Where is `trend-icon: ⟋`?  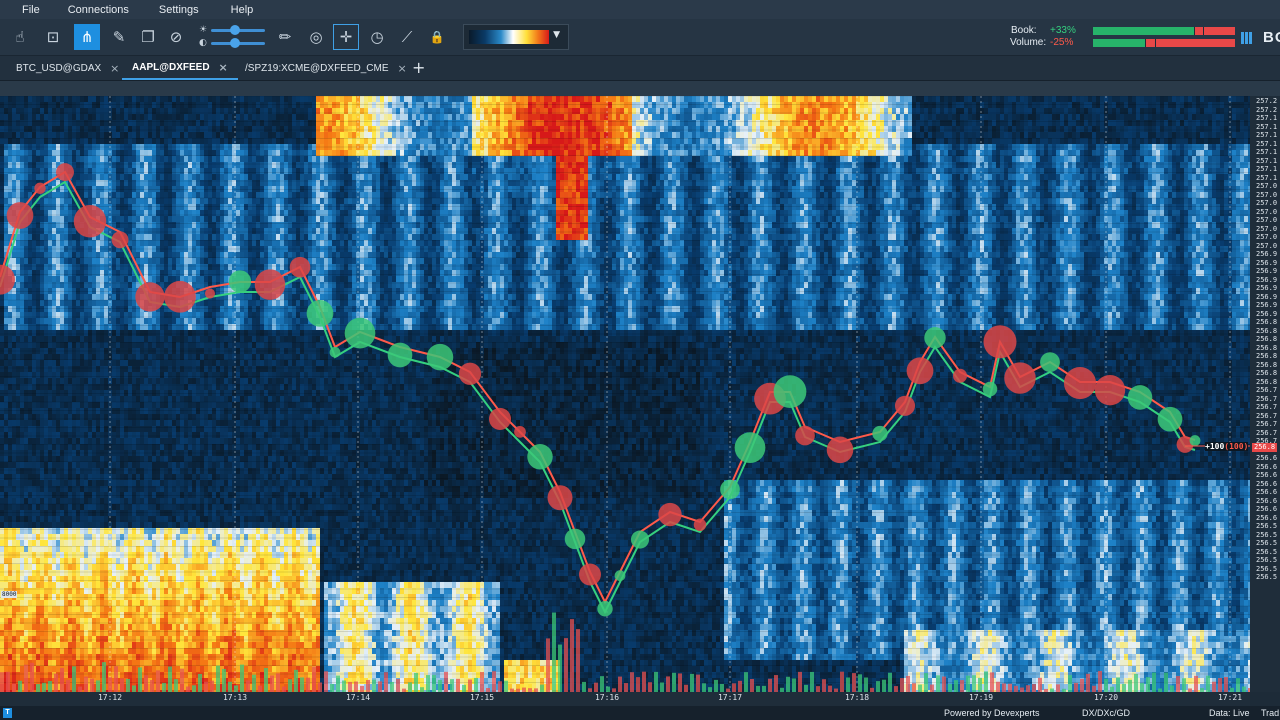 trend-icon: ⟋ is located at coordinates (407, 37).